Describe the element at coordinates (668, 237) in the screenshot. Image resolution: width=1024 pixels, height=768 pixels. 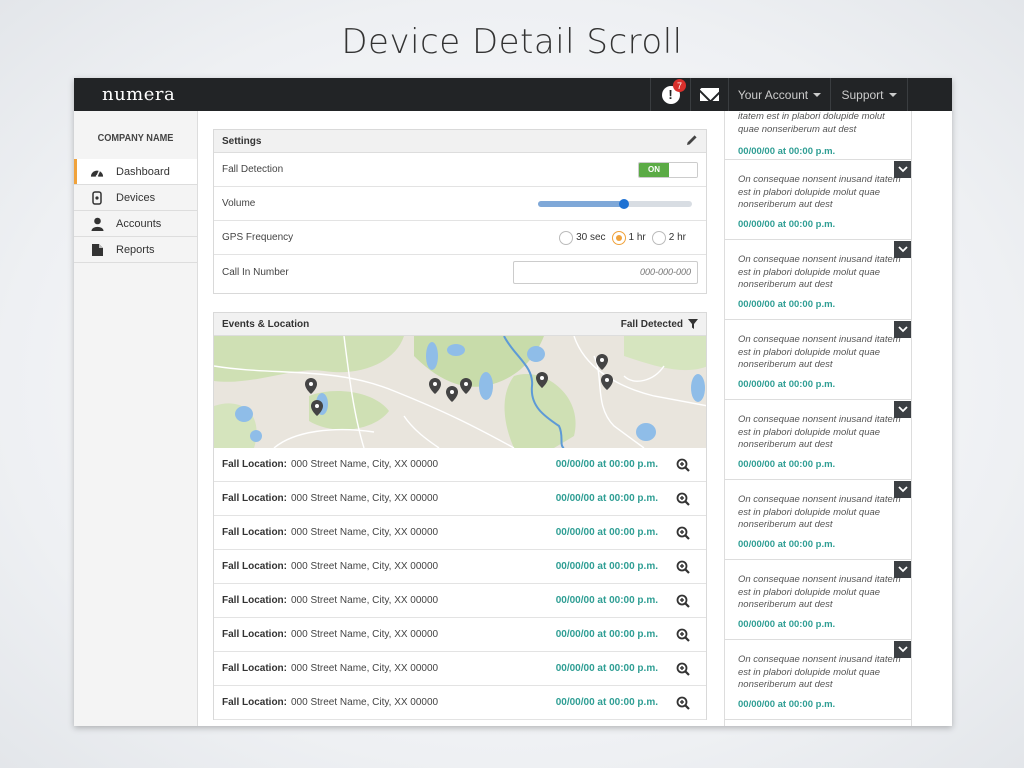
I see `gps-option-2-hr: 2 hr` at that location.